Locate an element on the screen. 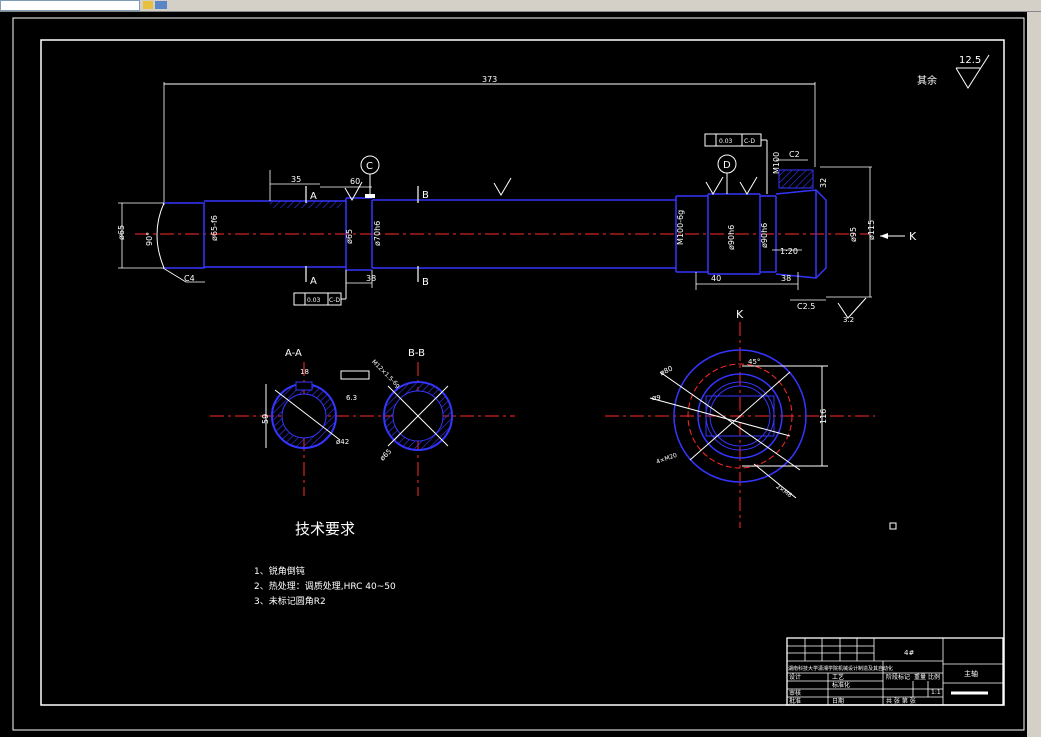 This screenshot has width=1041, height=737. general-roughness: 其余 12.5 is located at coordinates (953, 71).